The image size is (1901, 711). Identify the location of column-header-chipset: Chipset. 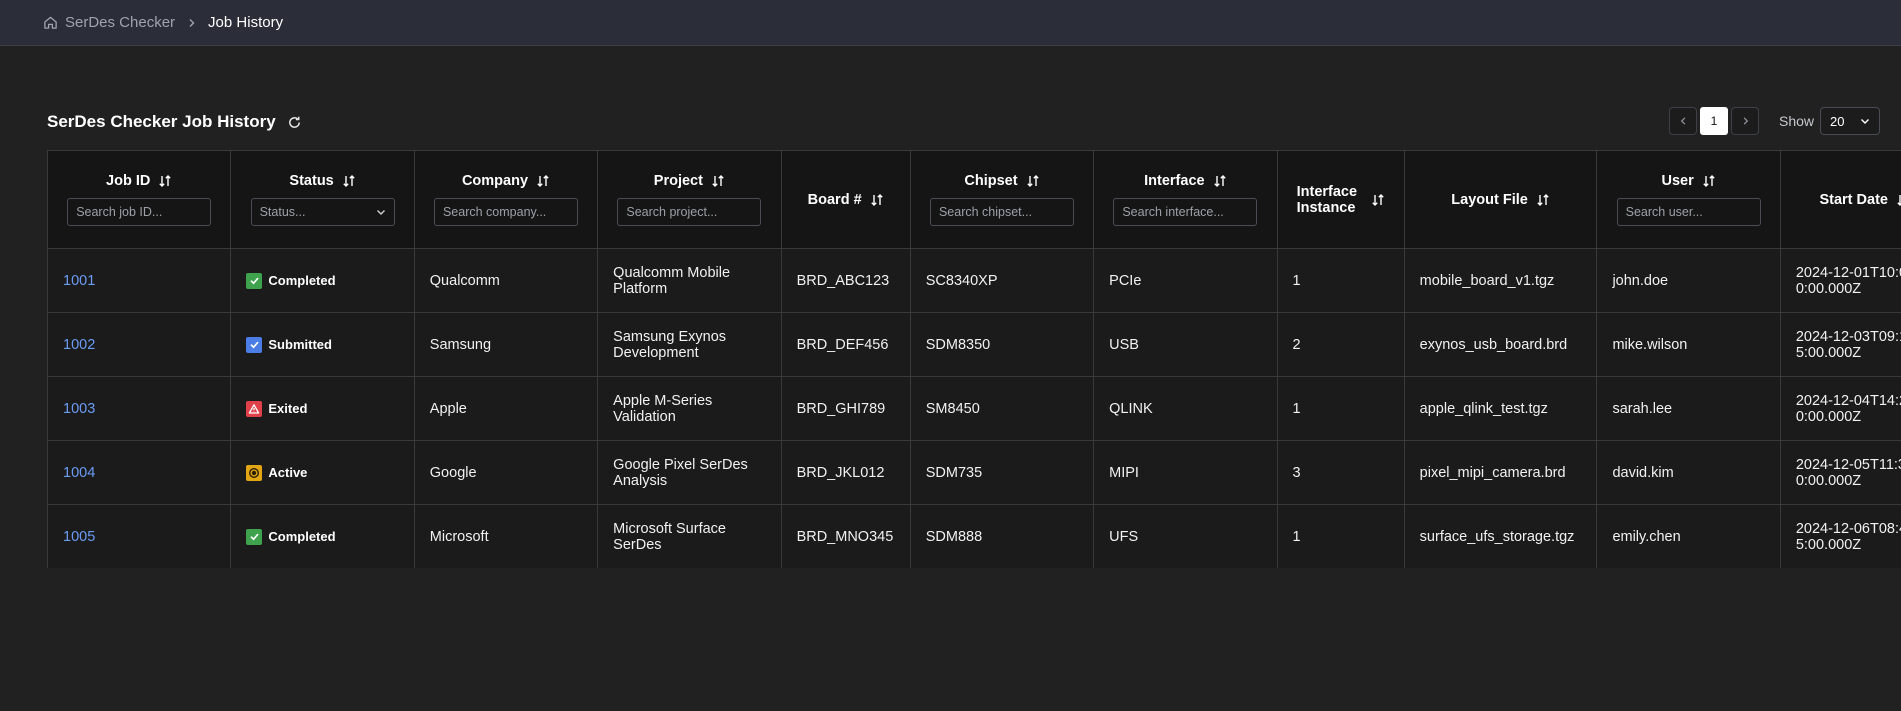
(1002, 199).